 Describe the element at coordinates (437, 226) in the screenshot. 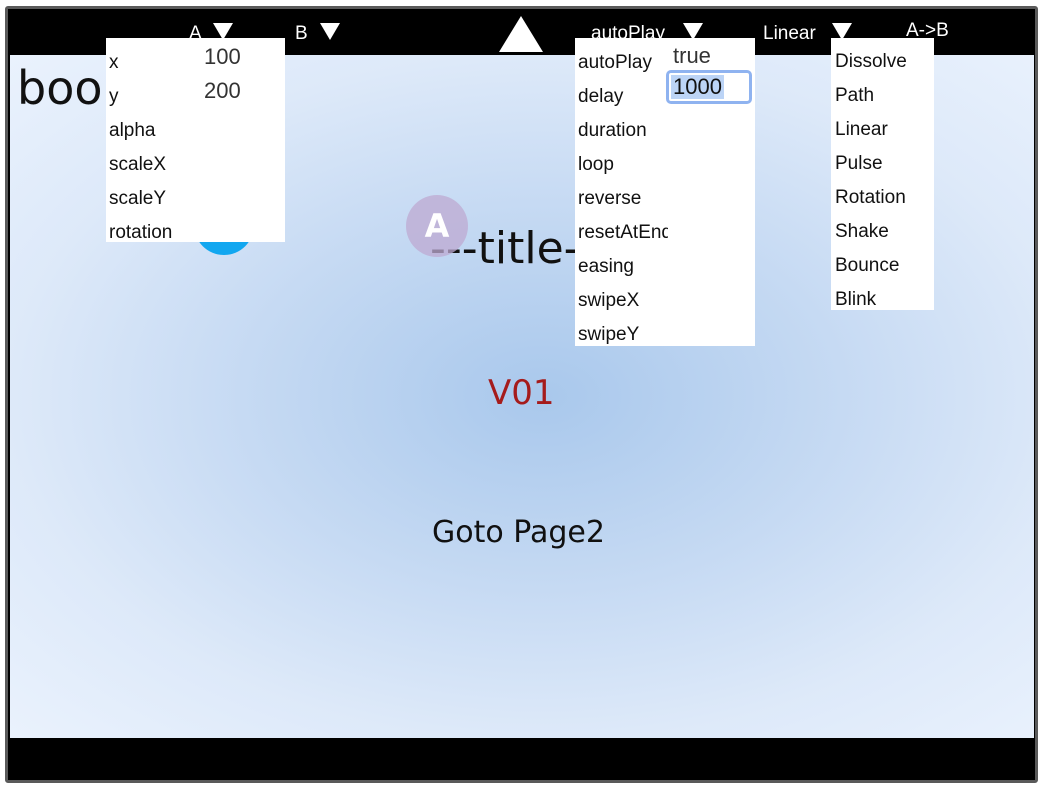

I see `a-badge: A` at that location.